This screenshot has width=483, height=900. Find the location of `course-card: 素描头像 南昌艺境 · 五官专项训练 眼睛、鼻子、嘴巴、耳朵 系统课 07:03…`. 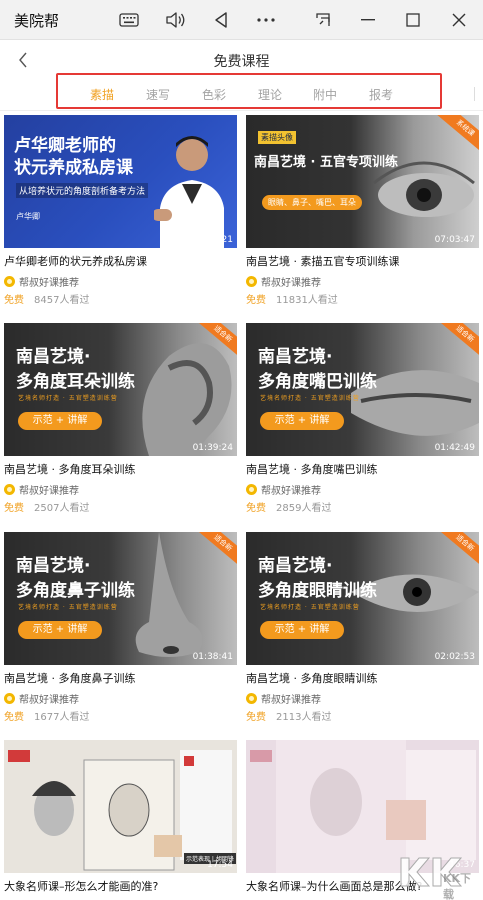

course-card: 素描头像 南昌艺境 · 五官专项训练 眼睛、鼻子、嘴巴、耳朵 系统课 07:03… is located at coordinates (362, 210).